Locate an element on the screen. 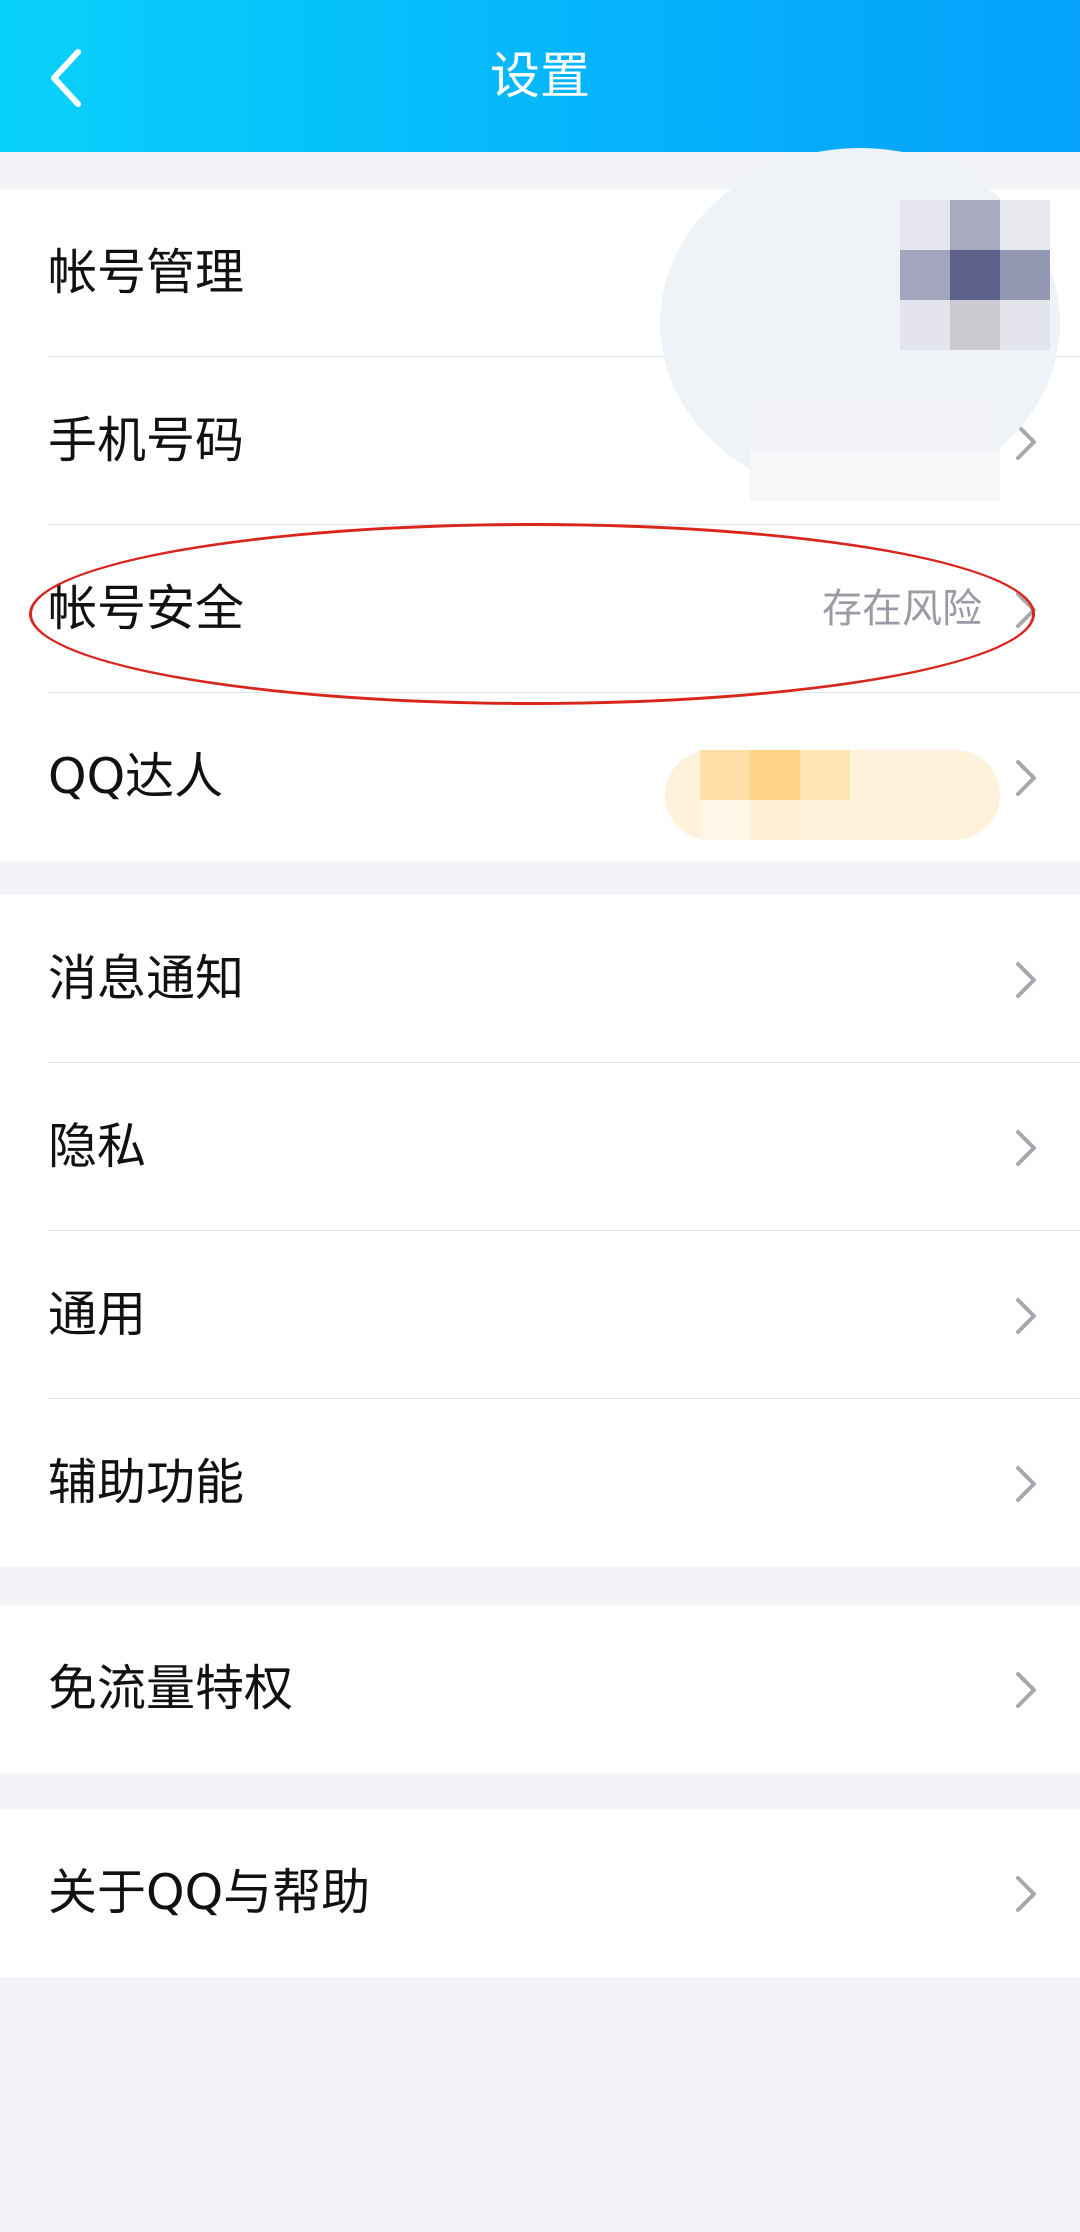 The width and height of the screenshot is (1080, 2232). settings-item-free-data-privilege: 免流量特权 is located at coordinates (540, 1689).